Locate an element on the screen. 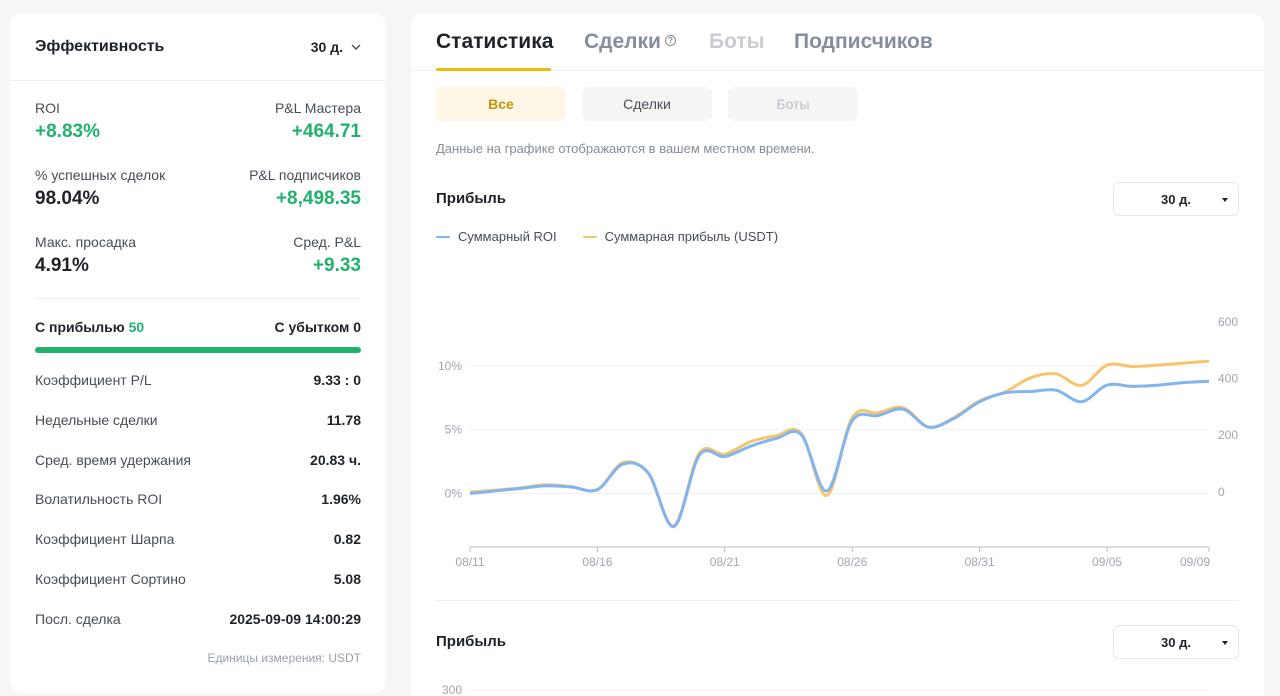 This screenshot has width=1280, height=696. stats-row: Сред. время удержания 20.83 ч. is located at coordinates (198, 460).